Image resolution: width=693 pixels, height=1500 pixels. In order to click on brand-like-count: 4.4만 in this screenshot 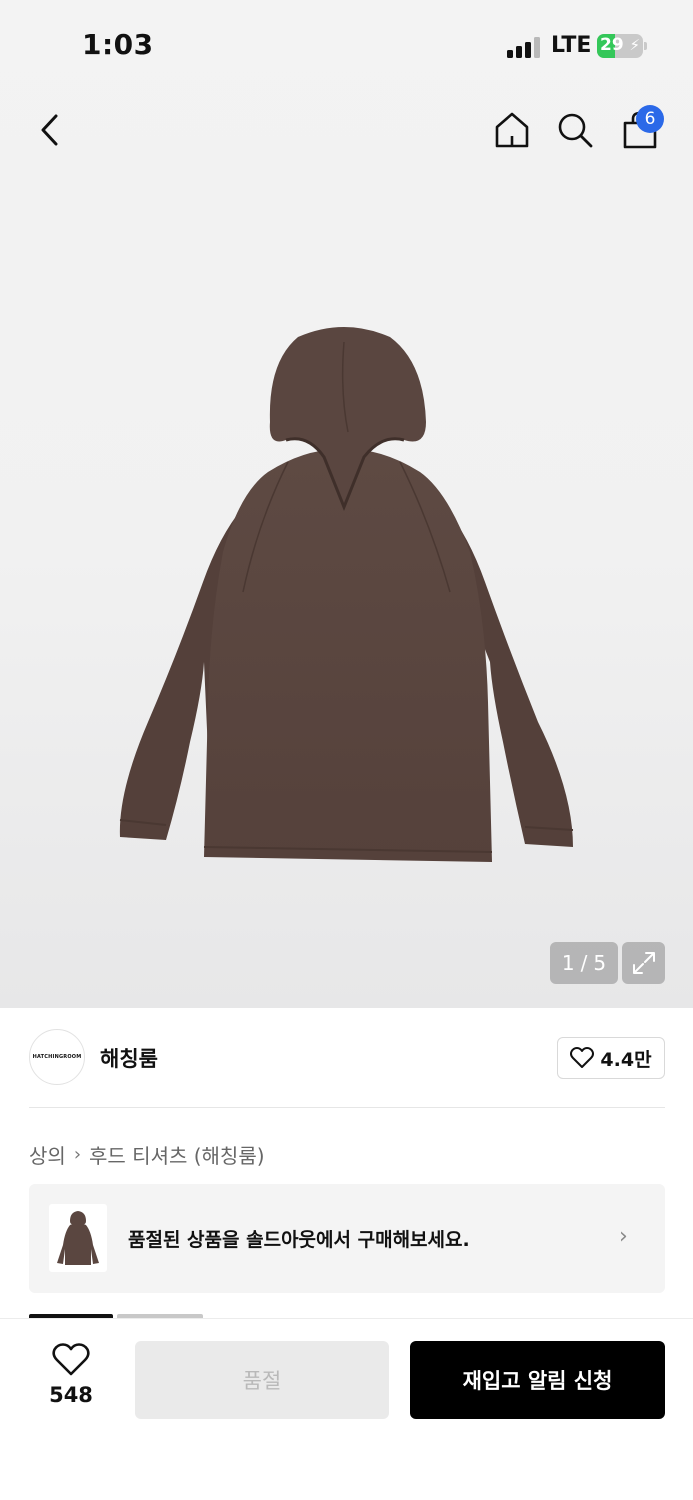, I will do `click(626, 1059)`.